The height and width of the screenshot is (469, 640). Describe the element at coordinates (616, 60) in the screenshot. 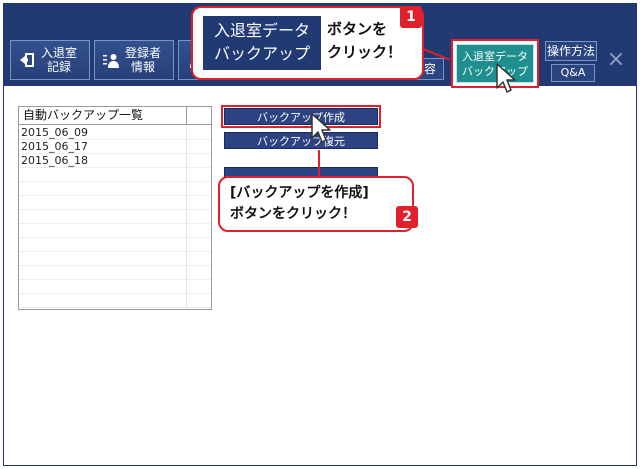

I see `close-icon: ×` at that location.